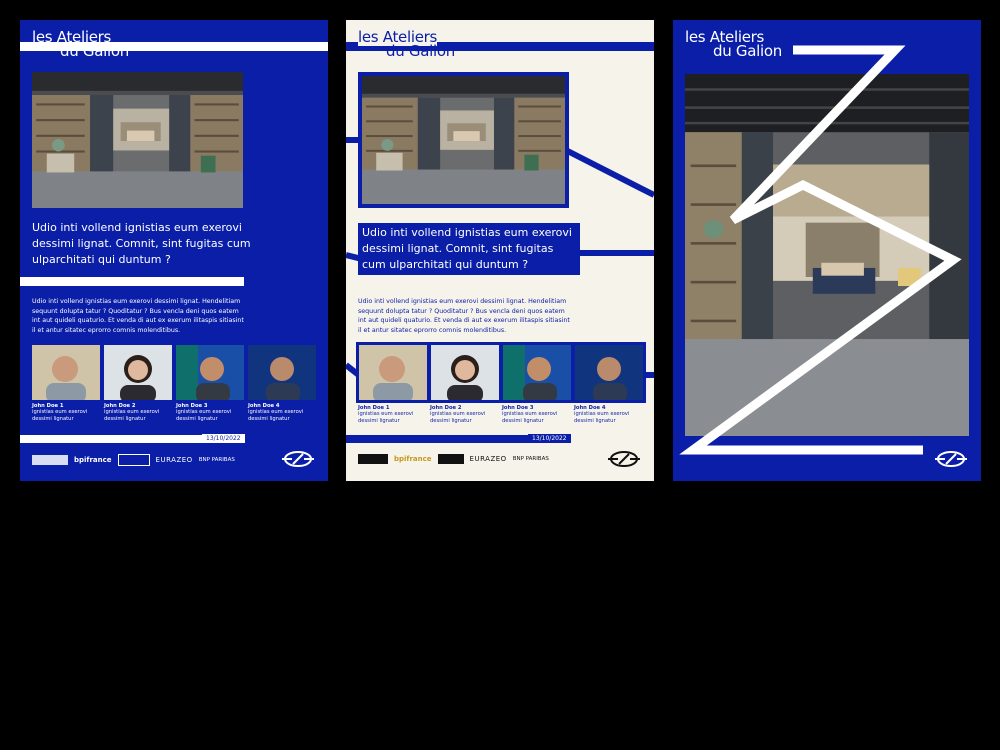 This screenshot has width=1000, height=750. What do you see at coordinates (174, 46) in the screenshot?
I see `title-rule` at bounding box center [174, 46].